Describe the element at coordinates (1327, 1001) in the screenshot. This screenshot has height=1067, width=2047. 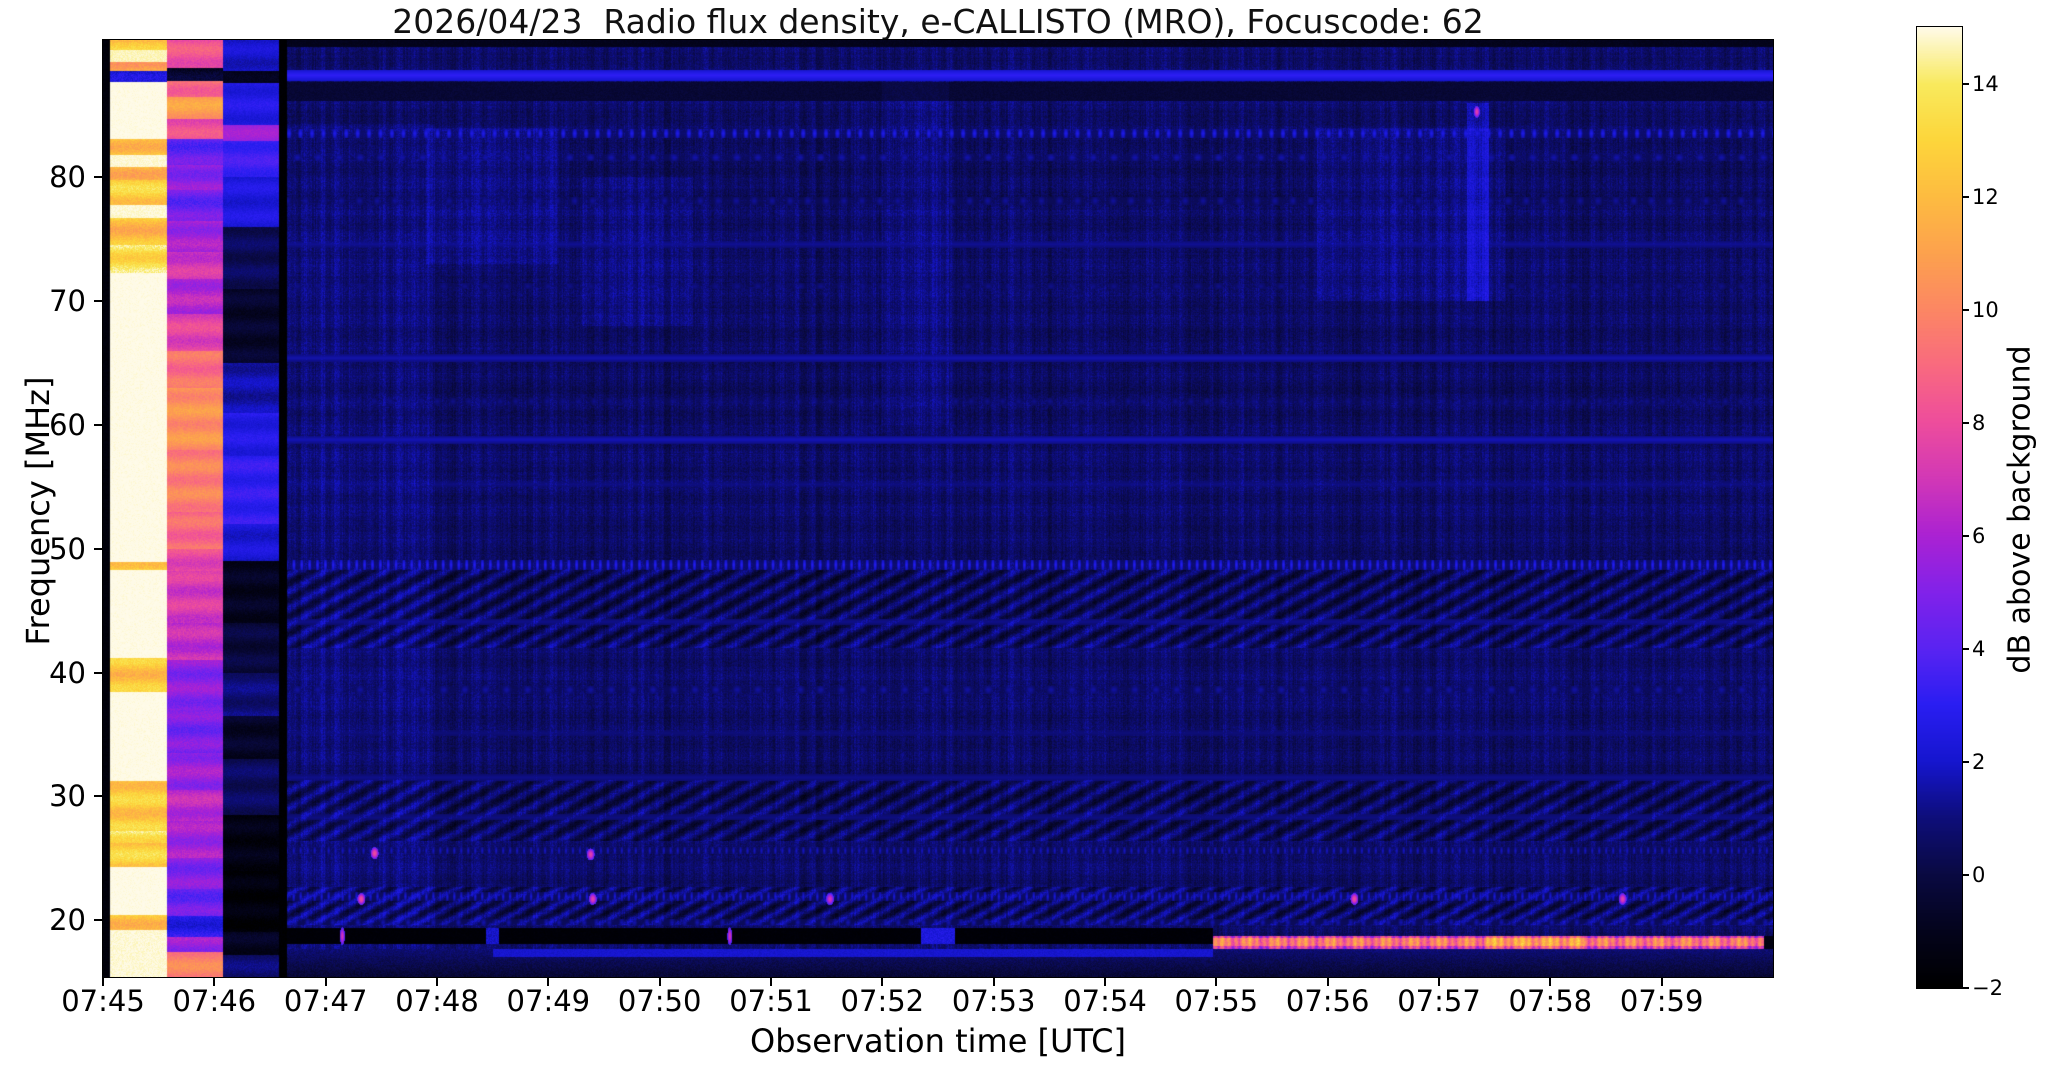
I see `x-tick-label: 07:56` at that location.